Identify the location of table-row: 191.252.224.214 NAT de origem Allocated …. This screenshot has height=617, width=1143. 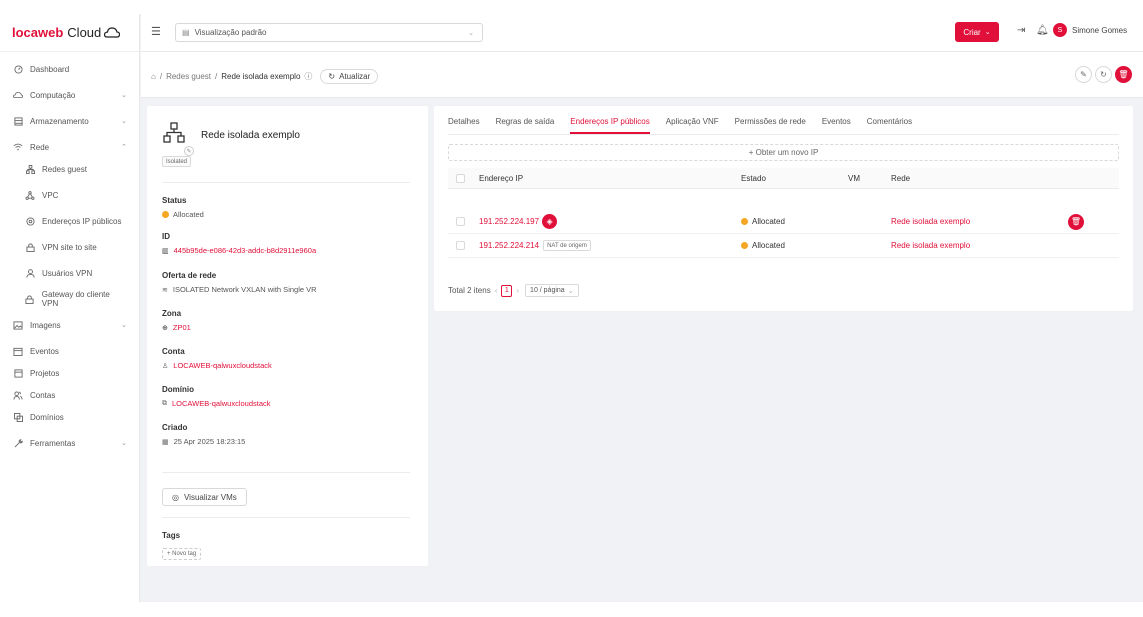
(783, 246).